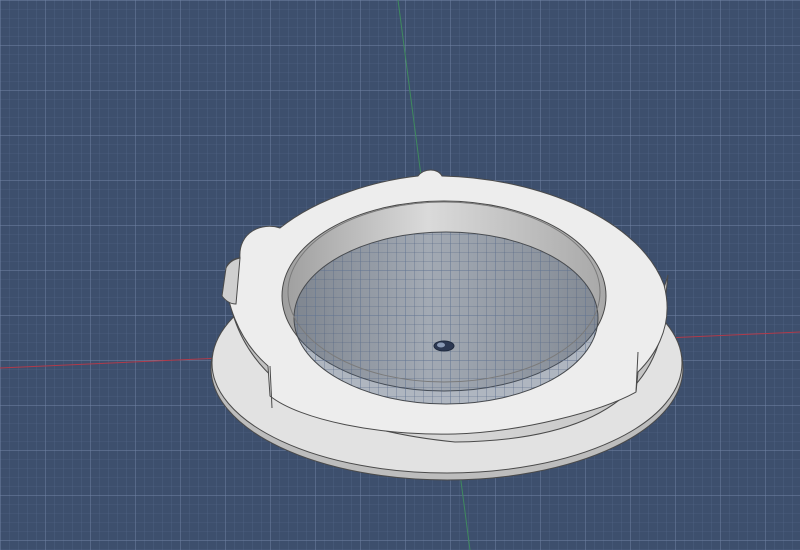  Describe the element at coordinates (446, 318) in the screenshot. I see `ring-bore-opening-tint` at that location.